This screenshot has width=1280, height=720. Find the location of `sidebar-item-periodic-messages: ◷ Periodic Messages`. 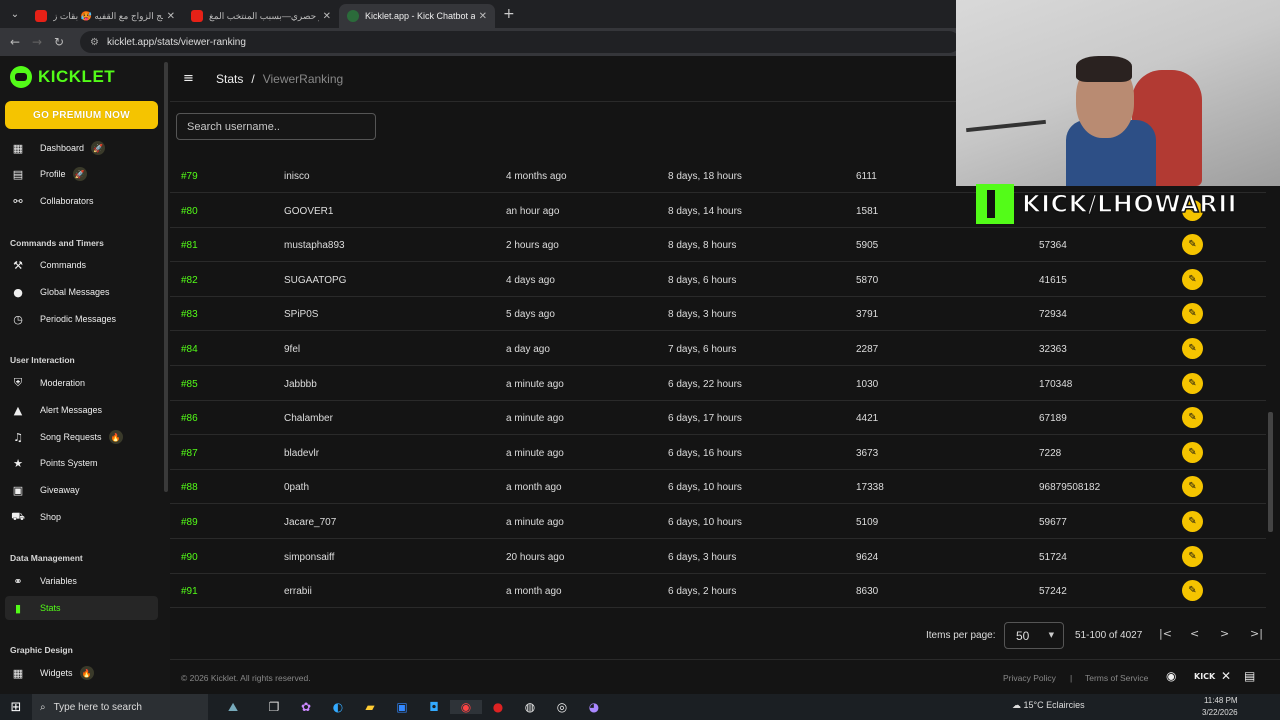

sidebar-item-periodic-messages: ◷ Periodic Messages is located at coordinates (81, 319).